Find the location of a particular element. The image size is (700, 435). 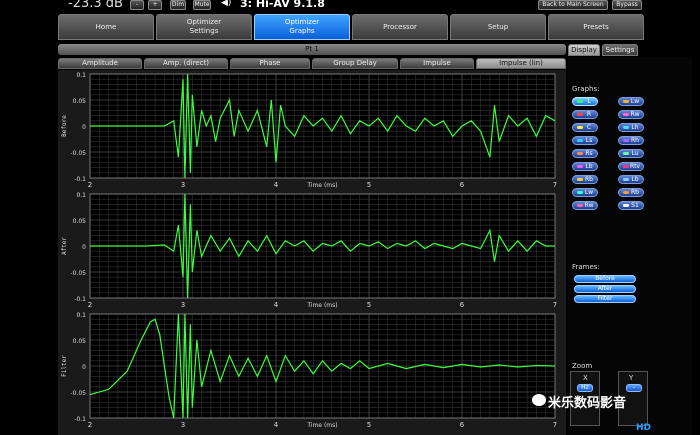

channel-button-label: Rs is located at coordinates (589, 153).